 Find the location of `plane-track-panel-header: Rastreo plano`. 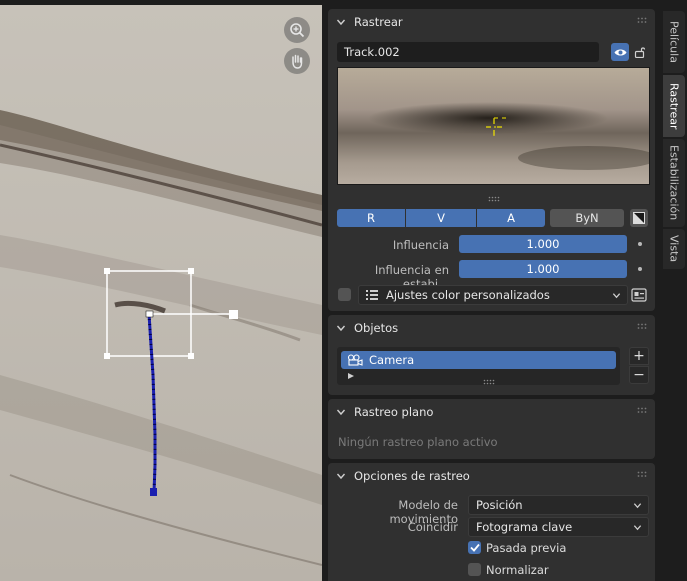

plane-track-panel-header: Rastreo plano is located at coordinates (491, 412).